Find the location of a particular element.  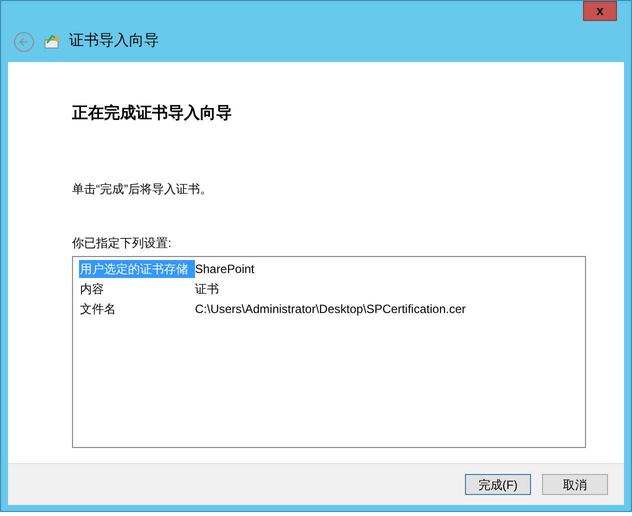

close-button: x is located at coordinates (600, 11).